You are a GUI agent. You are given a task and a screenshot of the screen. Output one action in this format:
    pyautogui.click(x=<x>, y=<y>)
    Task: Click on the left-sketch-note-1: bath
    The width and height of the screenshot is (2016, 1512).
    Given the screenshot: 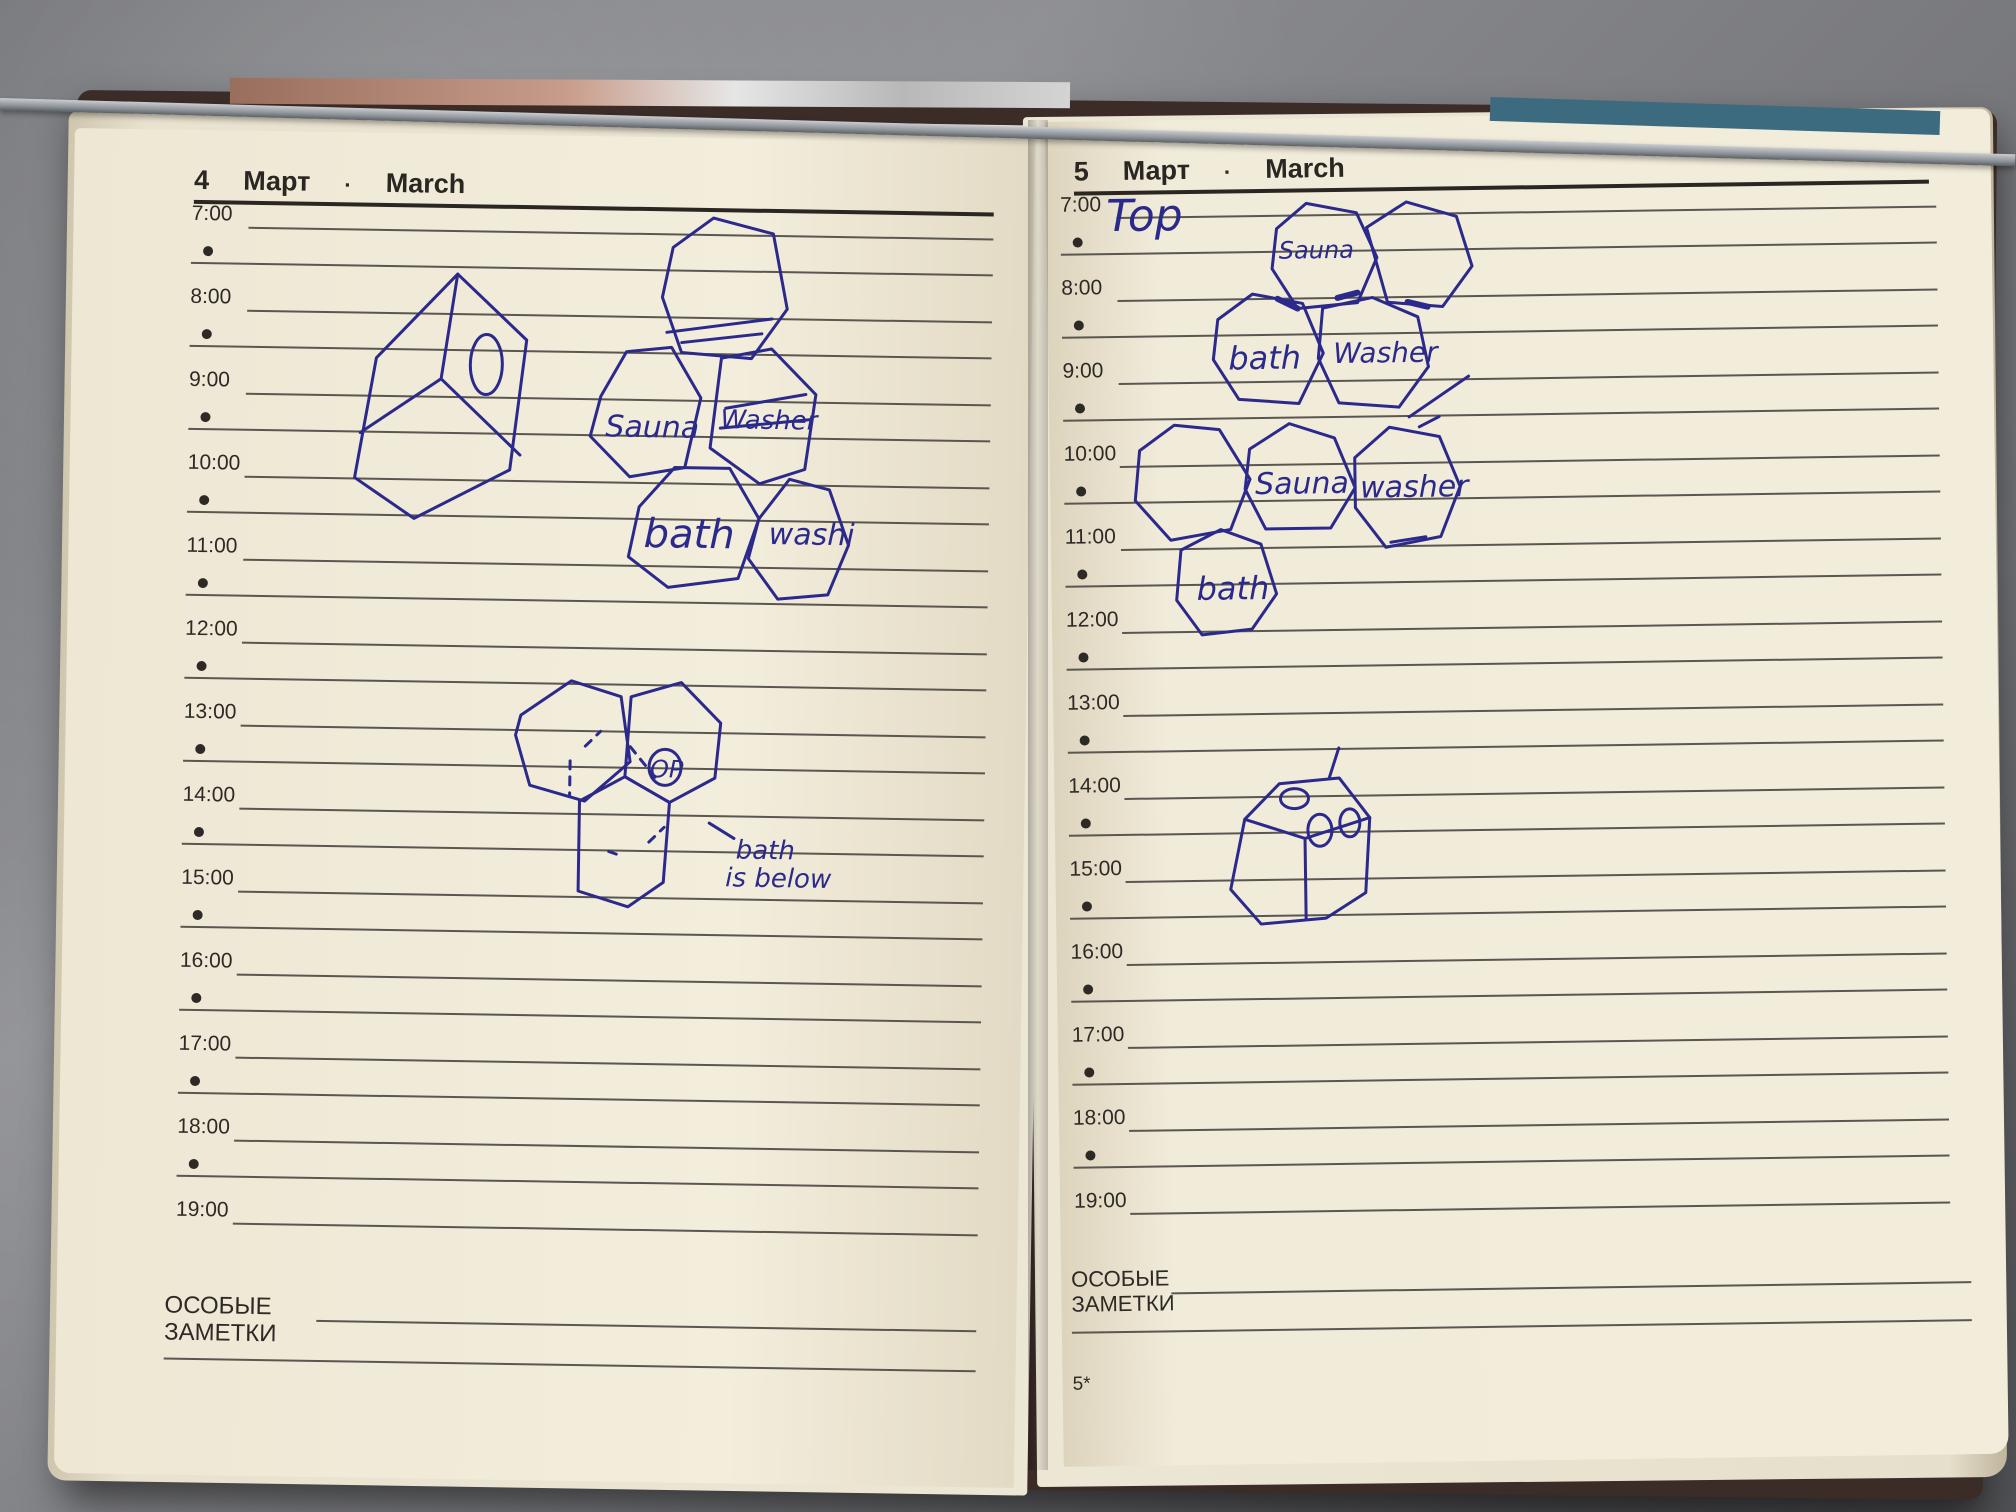 What is the action you would take?
    pyautogui.click(x=765, y=850)
    